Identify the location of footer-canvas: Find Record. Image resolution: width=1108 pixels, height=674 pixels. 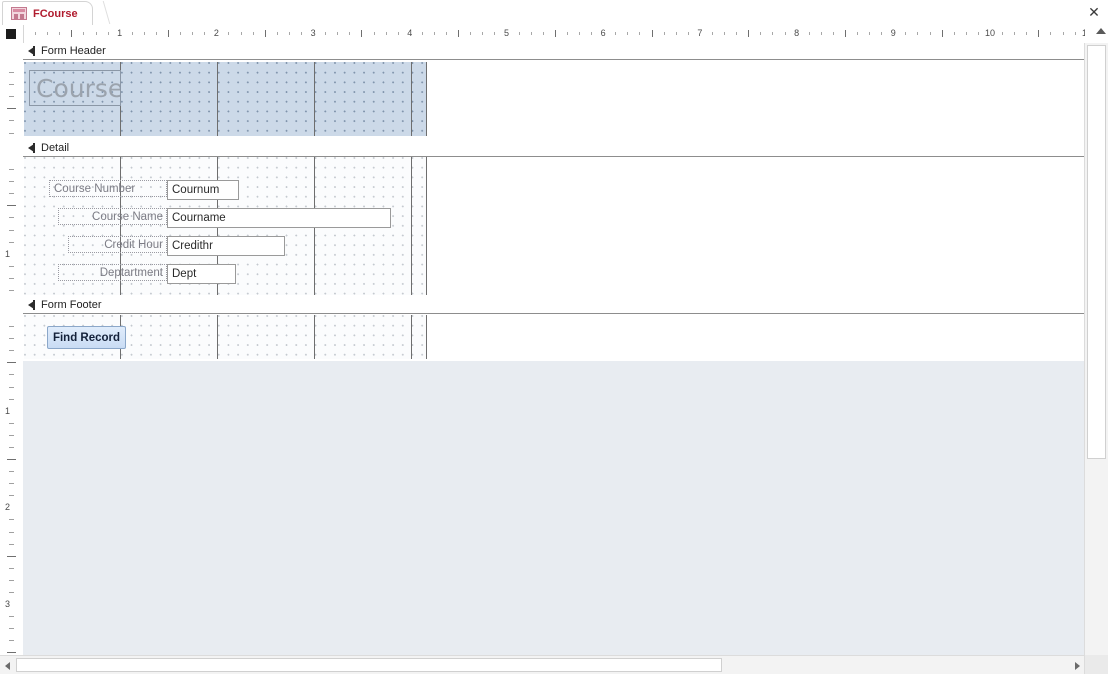
(225, 337).